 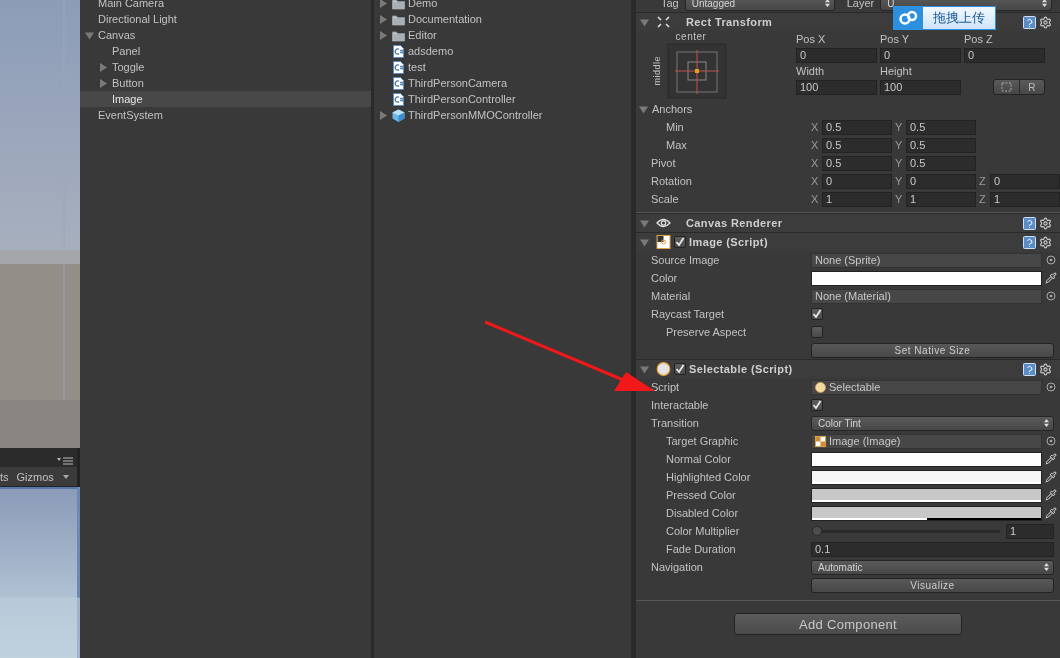 I want to click on action-button: Set Native Size, so click(x=932, y=350).